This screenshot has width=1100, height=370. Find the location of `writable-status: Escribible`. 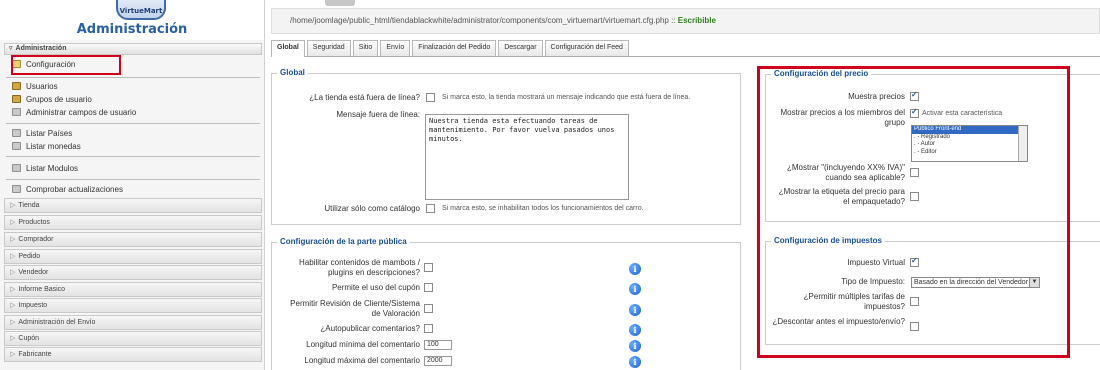

writable-status: Escribible is located at coordinates (696, 20).